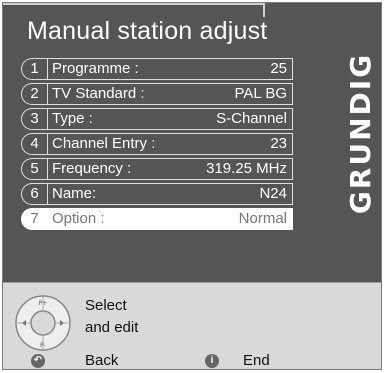  What do you see at coordinates (104, 143) in the screenshot?
I see `menu-item-label: Channel Entry :` at bounding box center [104, 143].